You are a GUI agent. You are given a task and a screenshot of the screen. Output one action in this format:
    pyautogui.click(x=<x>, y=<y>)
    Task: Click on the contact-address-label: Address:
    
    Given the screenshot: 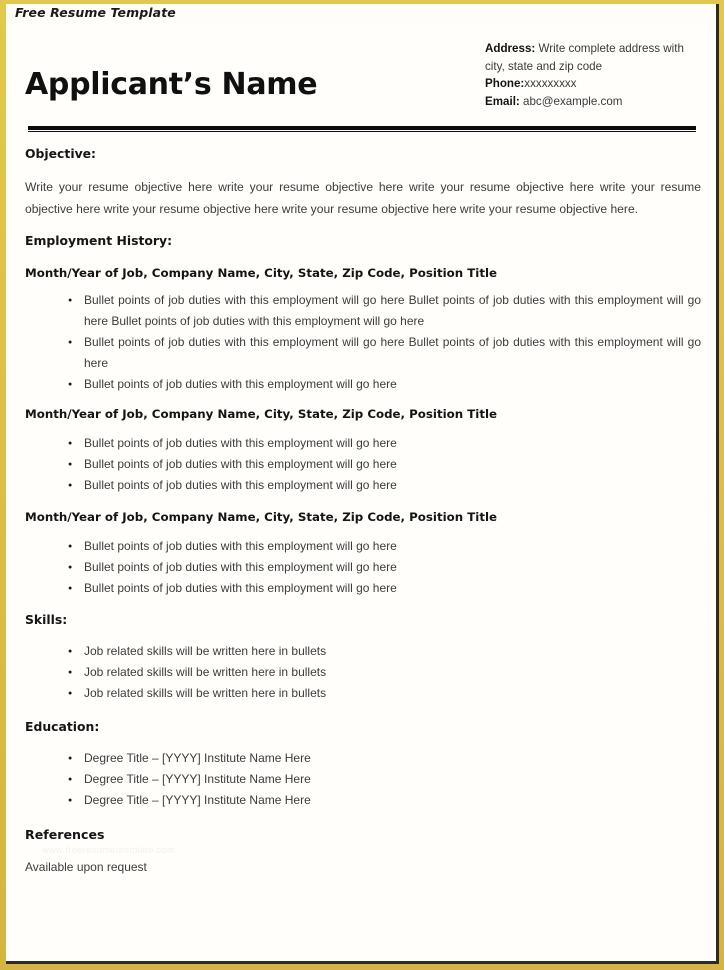 What is the action you would take?
    pyautogui.click(x=510, y=48)
    